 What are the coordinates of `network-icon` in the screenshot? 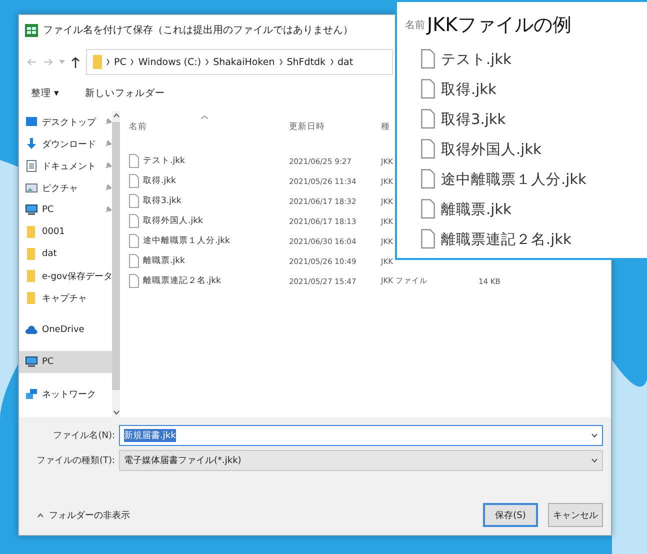 It's located at (31, 394).